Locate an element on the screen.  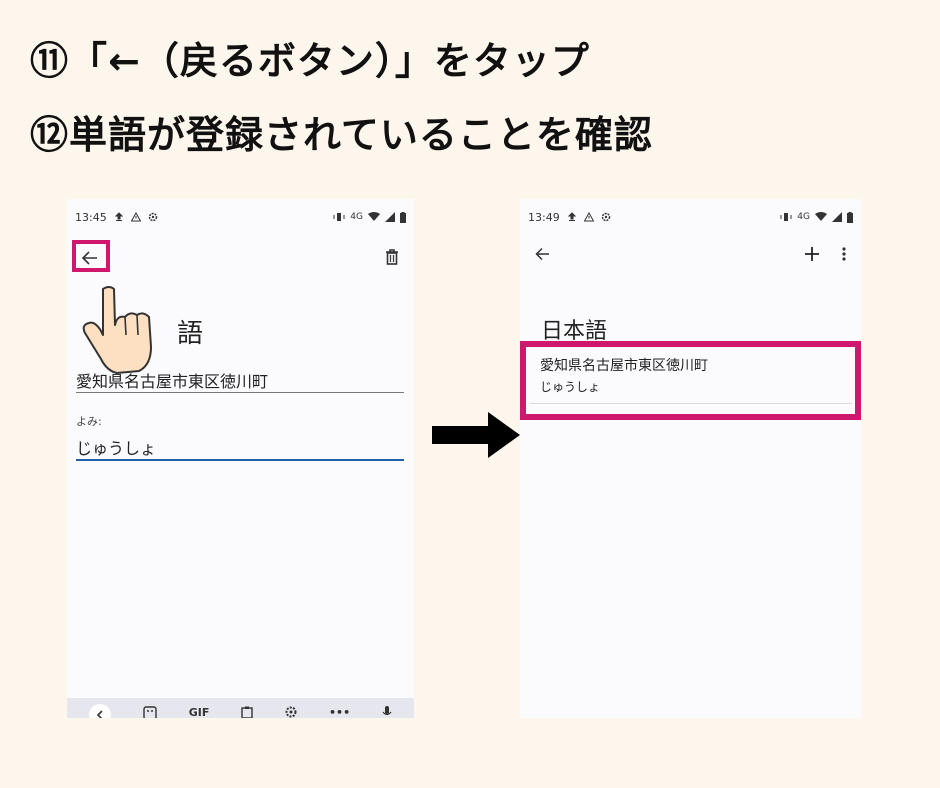
arrow-back-icon is located at coordinates (542, 254).